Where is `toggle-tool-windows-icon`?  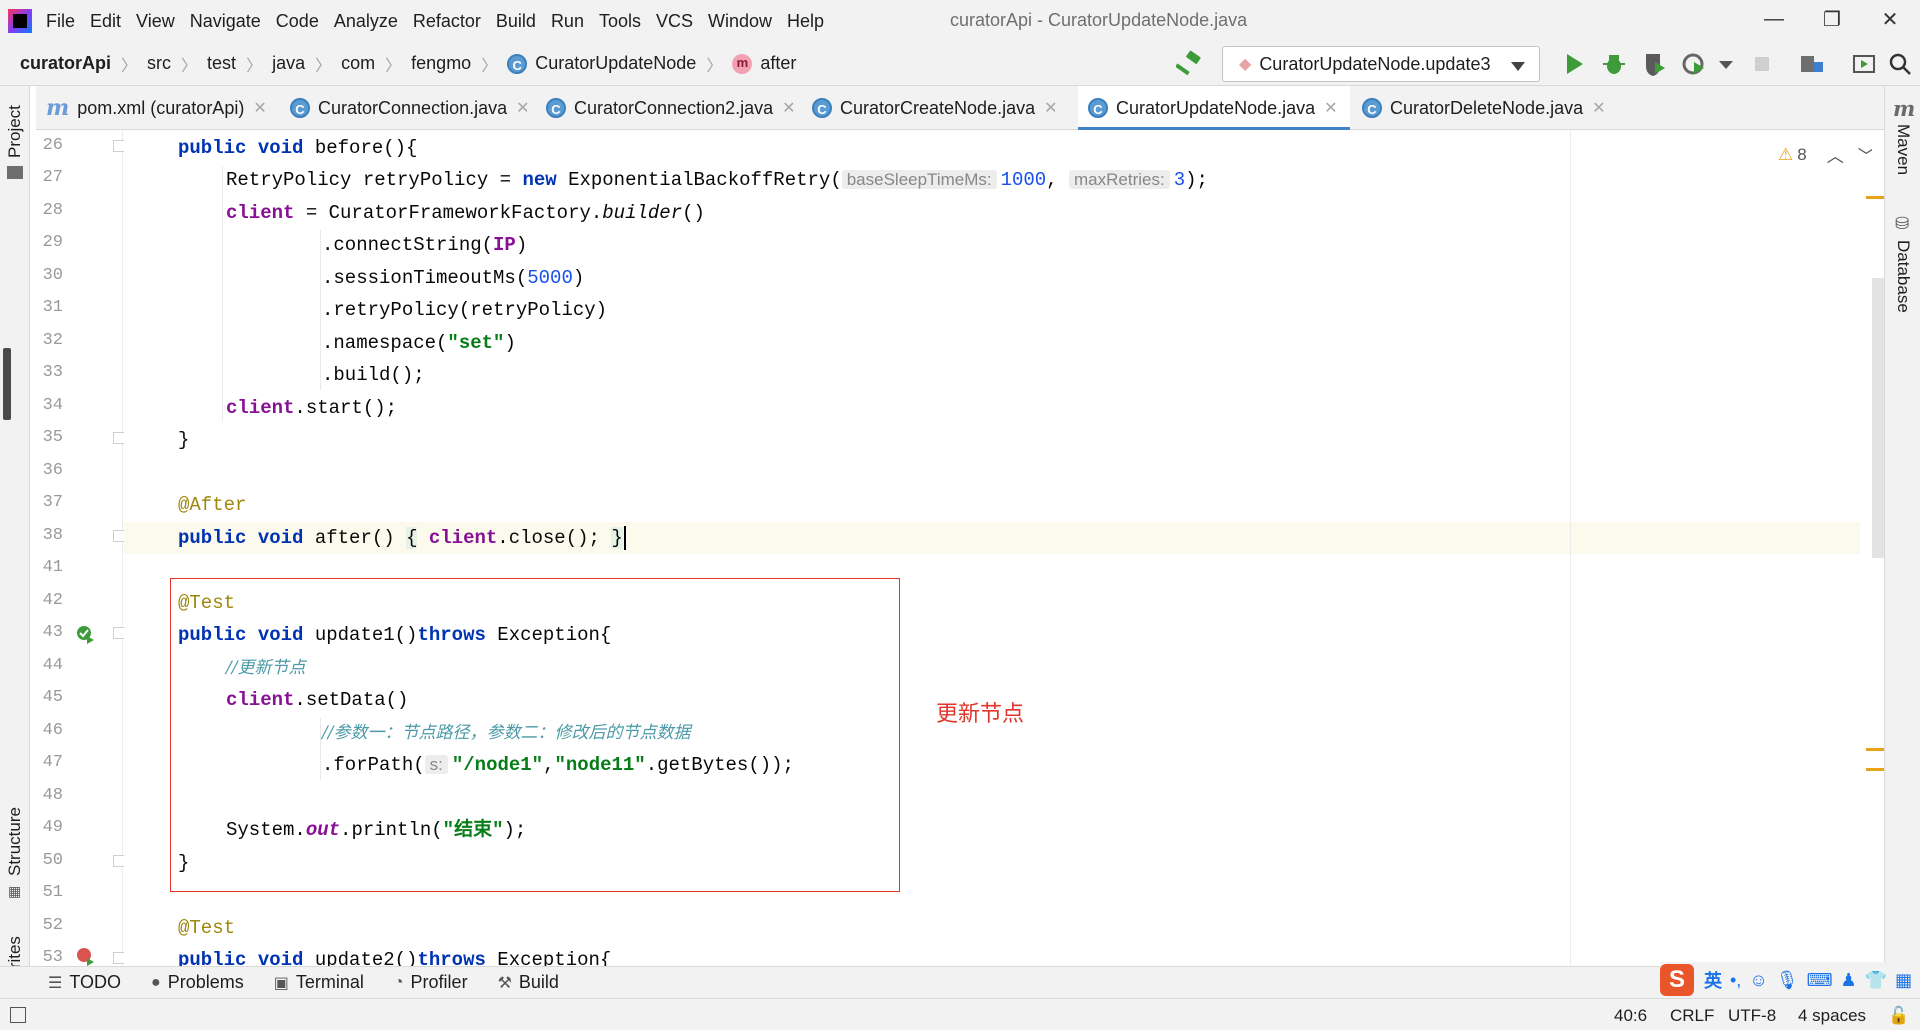 toggle-tool-windows-icon is located at coordinates (18, 1015).